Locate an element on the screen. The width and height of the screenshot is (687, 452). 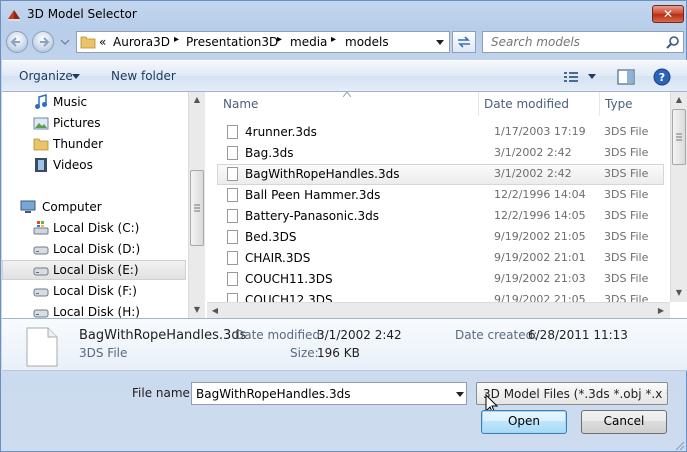
file-name: Ball Peen Hammer.3ds is located at coordinates (313, 195).